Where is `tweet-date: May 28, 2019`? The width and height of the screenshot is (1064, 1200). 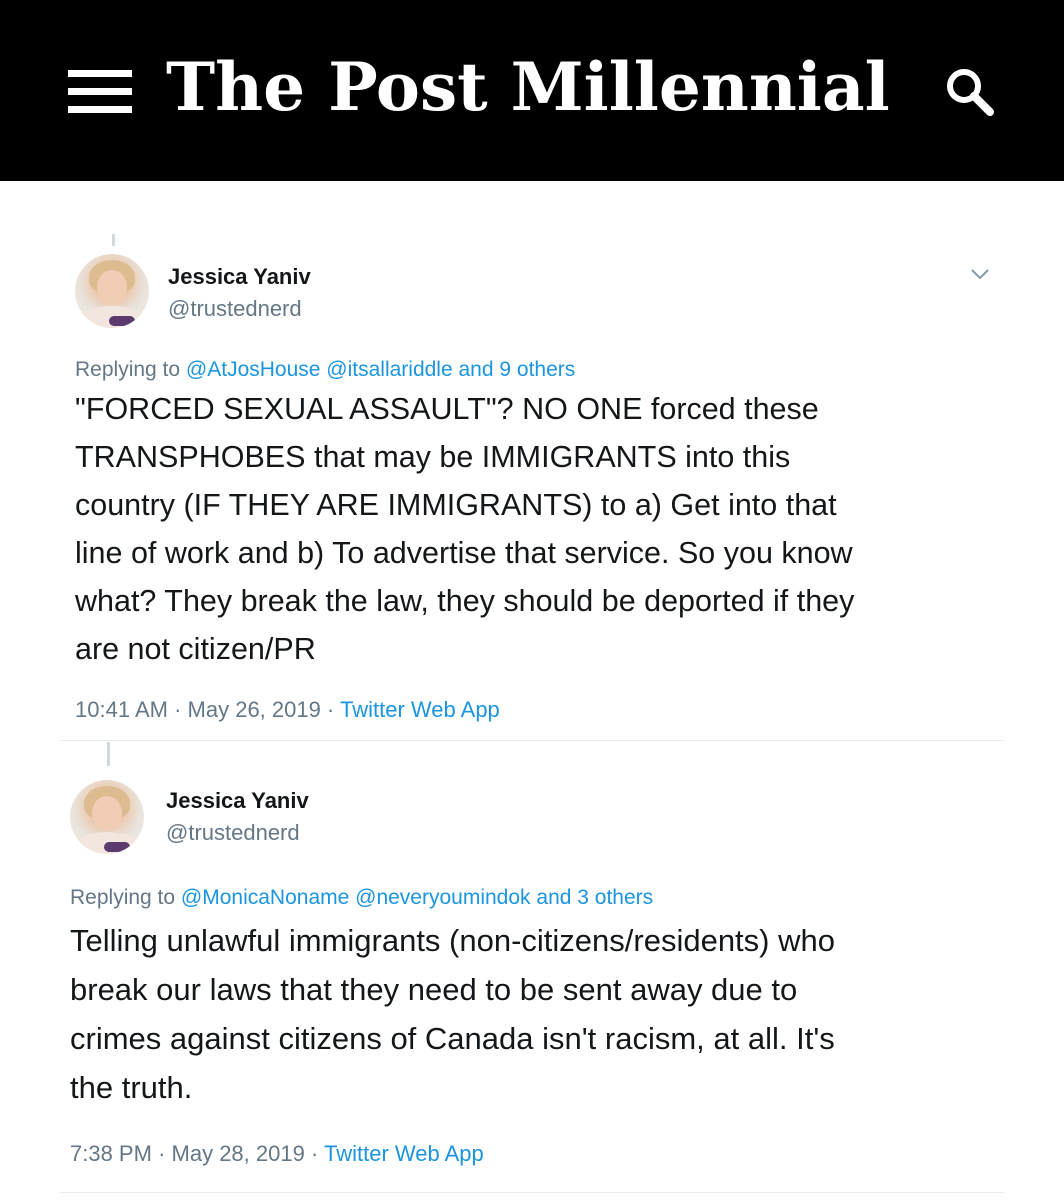
tweet-date: May 28, 2019 is located at coordinates (238, 1153).